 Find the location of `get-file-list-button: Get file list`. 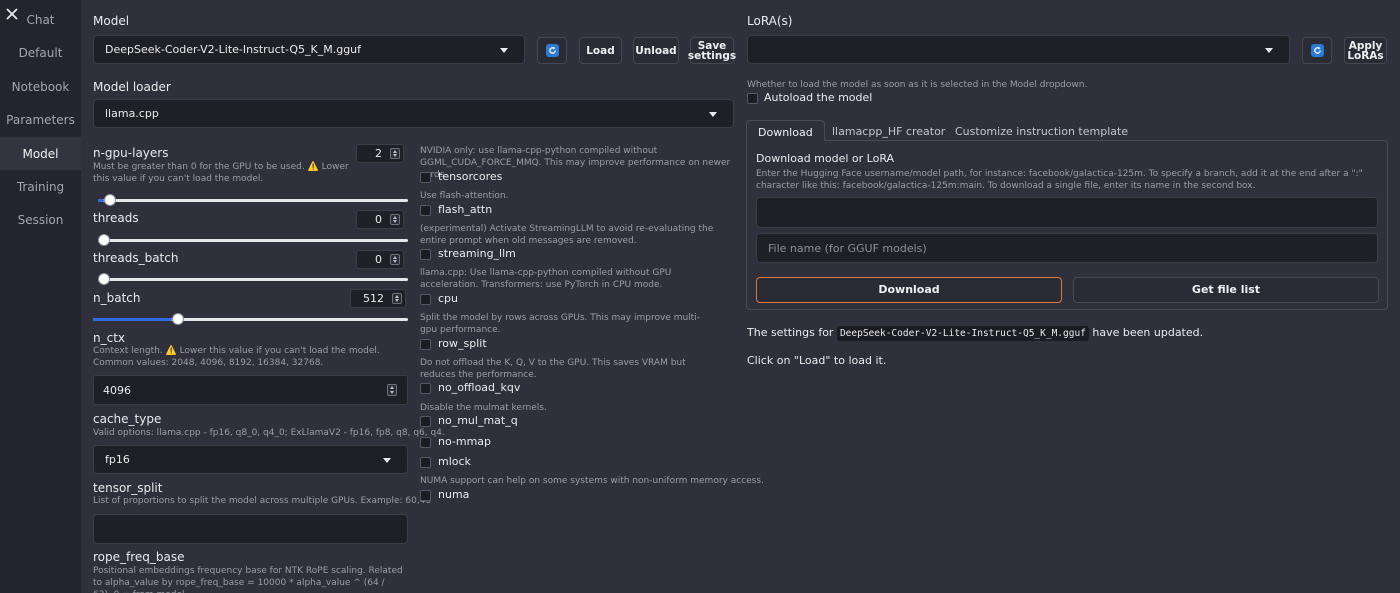

get-file-list-button: Get file list is located at coordinates (1226, 290).